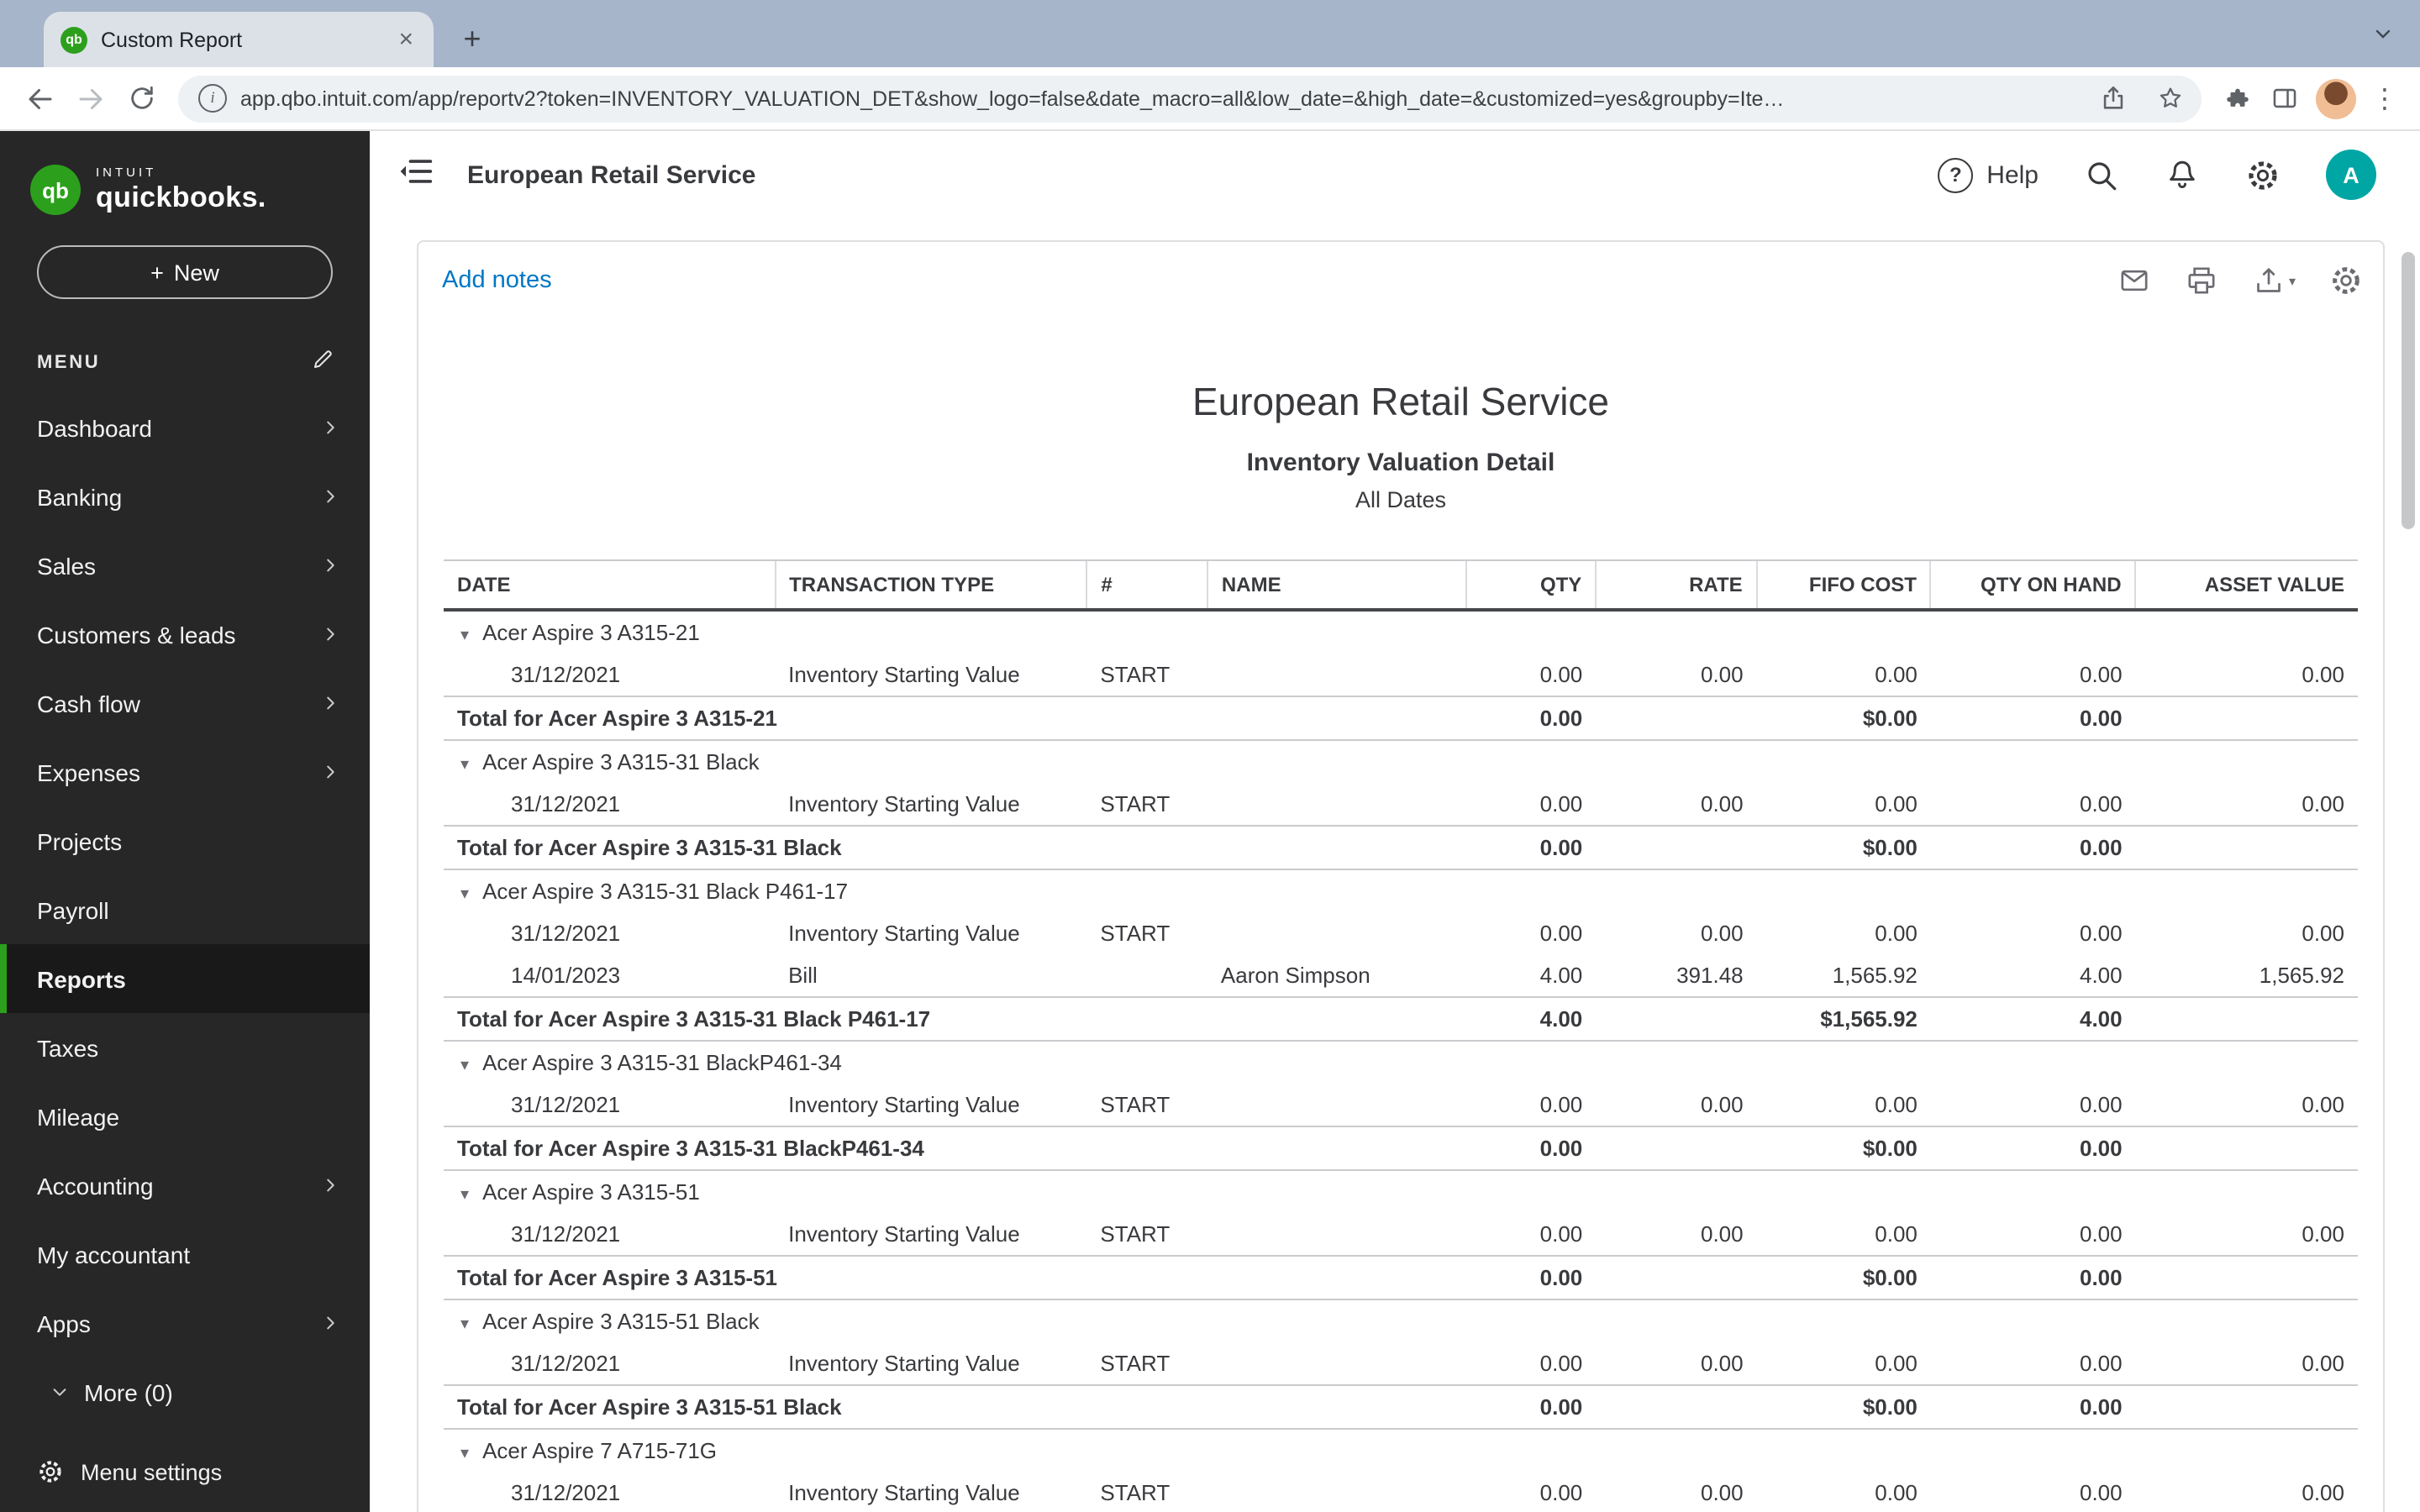 The image size is (2420, 1512). What do you see at coordinates (212, 98) in the screenshot?
I see `site-info-icon: i` at bounding box center [212, 98].